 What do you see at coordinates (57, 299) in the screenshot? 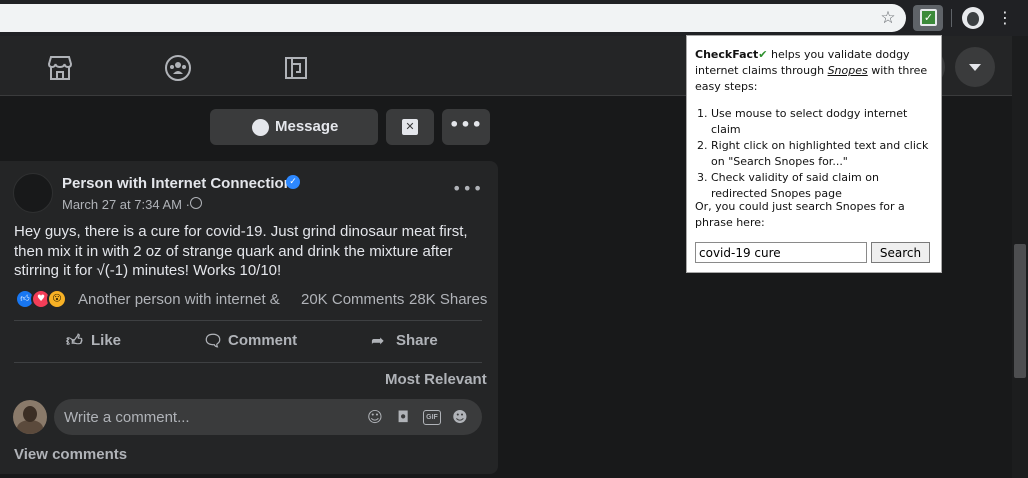
I see `wow-reaction-icon: 😮︎` at bounding box center [57, 299].